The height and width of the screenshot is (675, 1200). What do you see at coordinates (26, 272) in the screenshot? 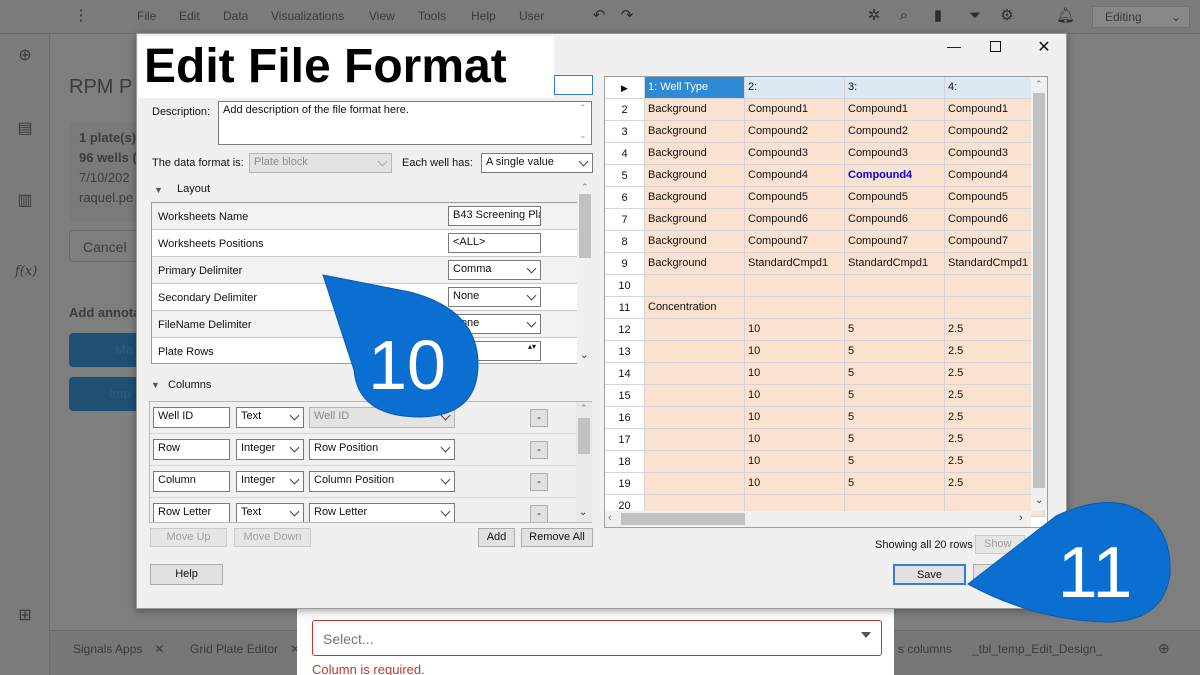
I see `function-icon: f(x)` at bounding box center [26, 272].